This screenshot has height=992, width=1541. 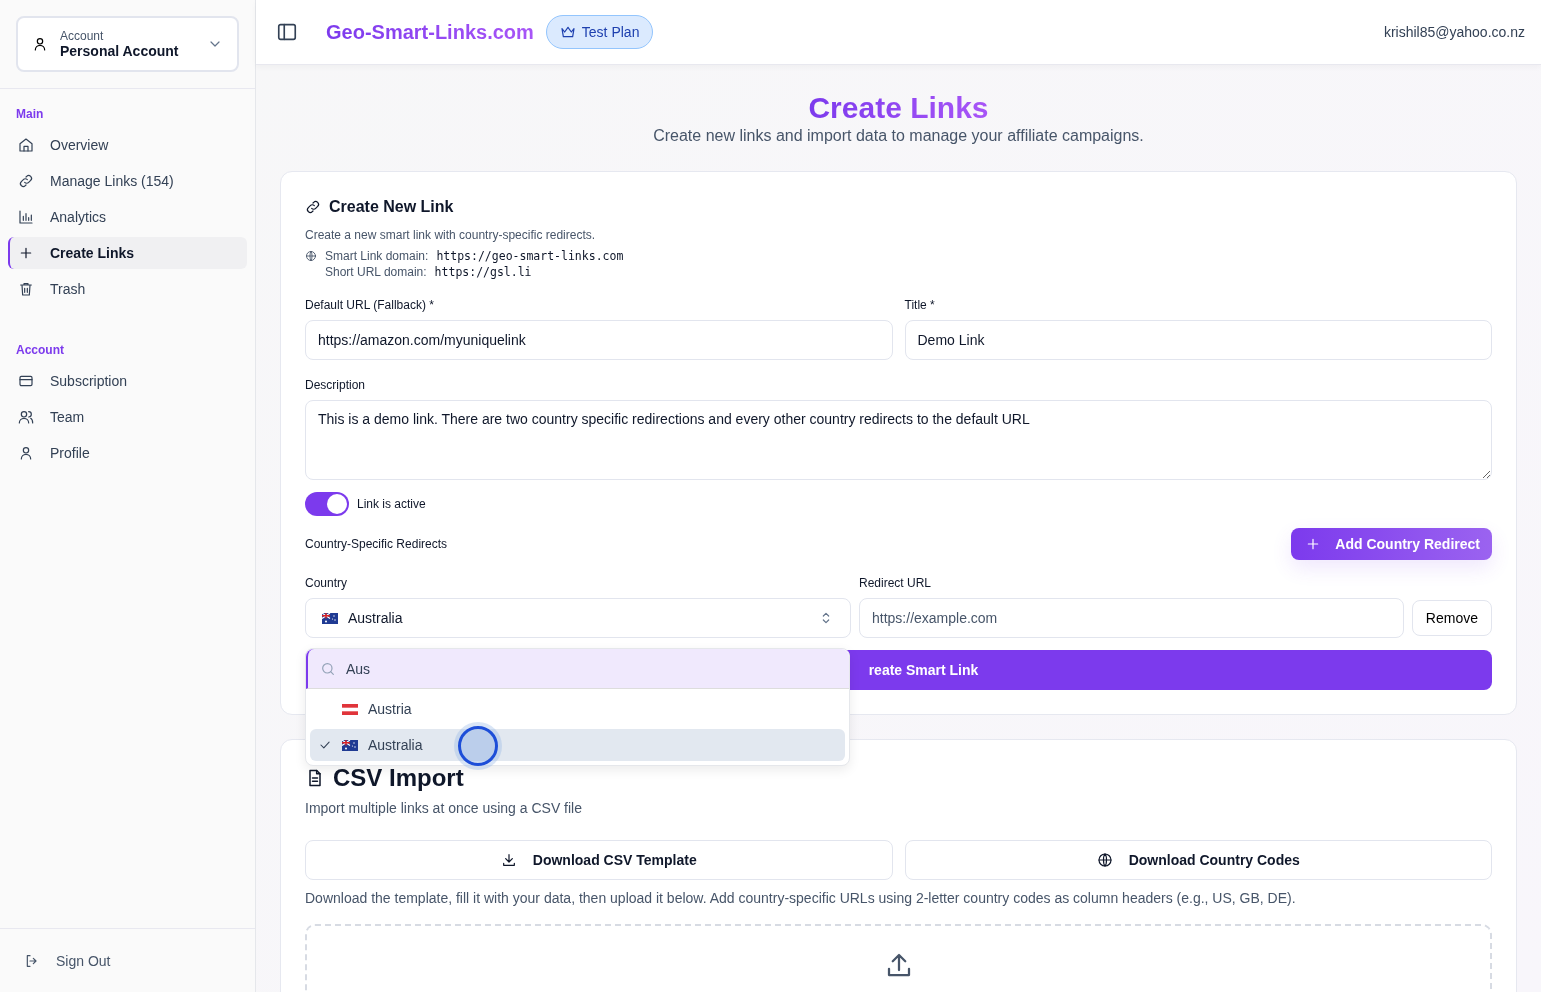 I want to click on sidebar-item: Profile, so click(x=127, y=453).